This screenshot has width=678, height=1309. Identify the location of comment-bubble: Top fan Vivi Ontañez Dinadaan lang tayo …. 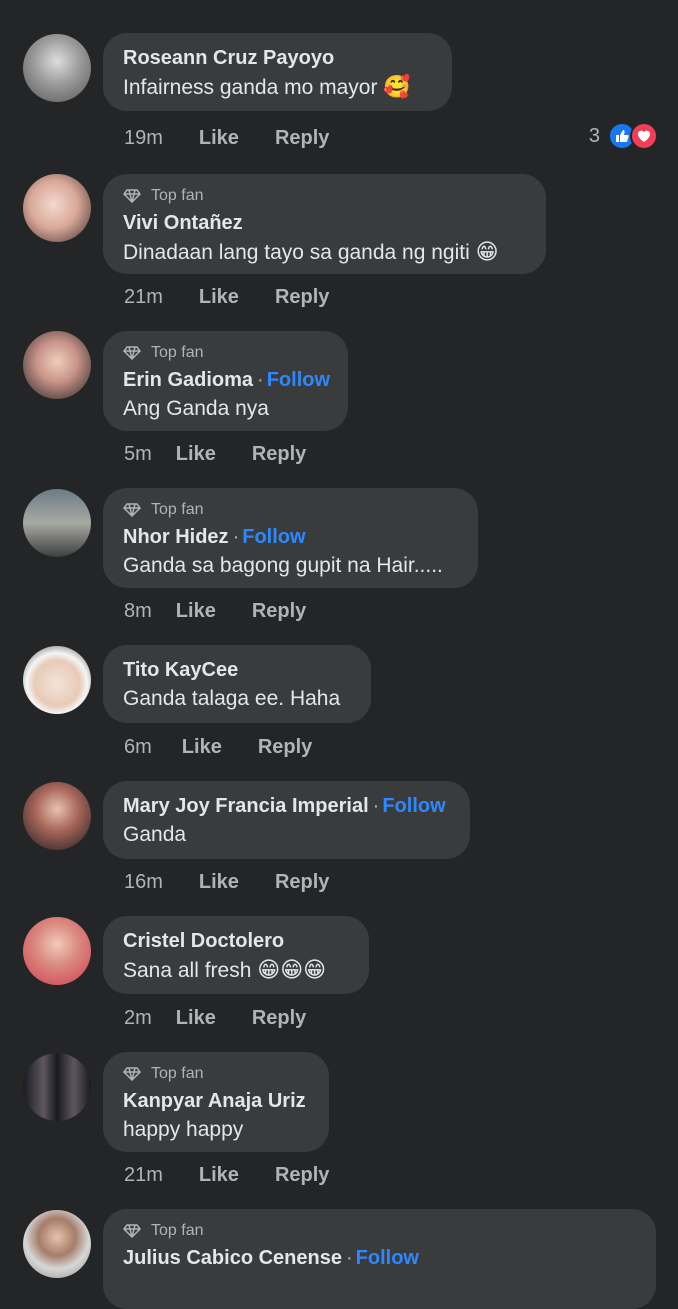
(324, 224).